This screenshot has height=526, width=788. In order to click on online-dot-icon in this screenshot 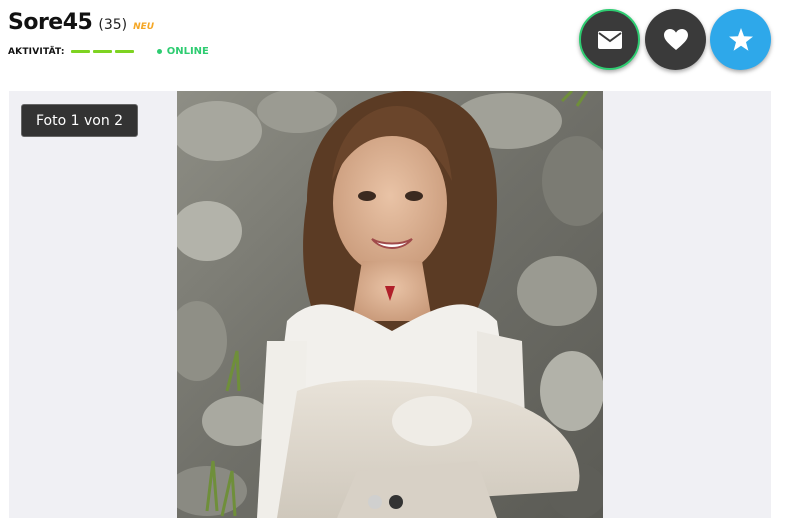, I will do `click(159, 51)`.